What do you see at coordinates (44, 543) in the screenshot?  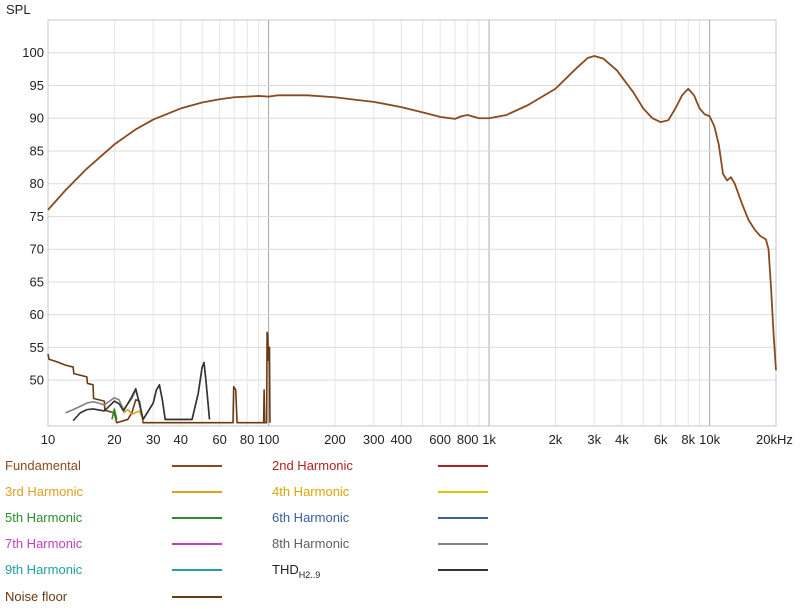 I see `legend-label: 7th Harmonic` at bounding box center [44, 543].